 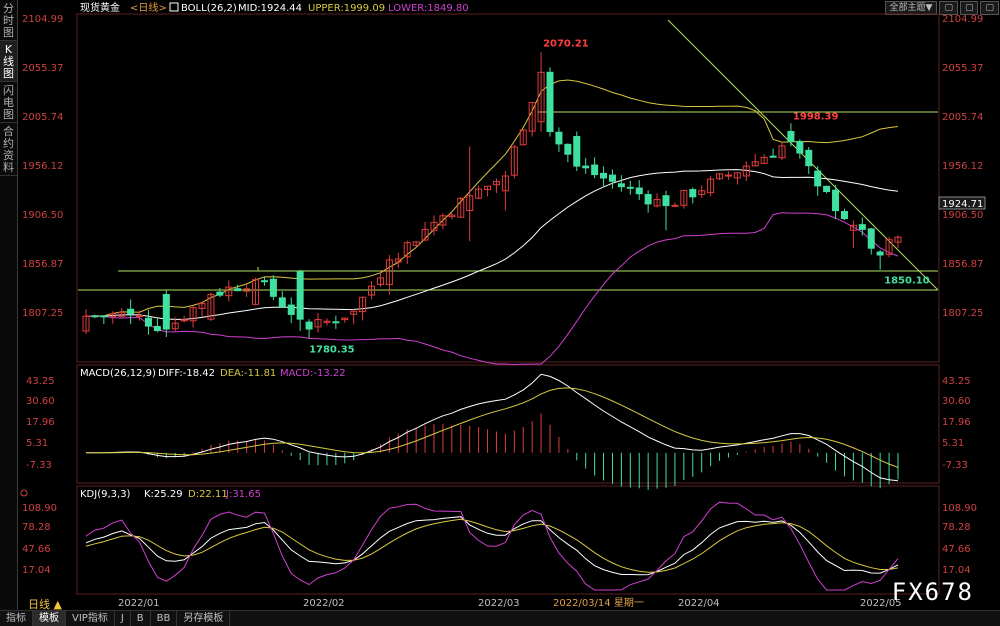 I want to click on kdj-label-right: 47.66, so click(x=956, y=549).